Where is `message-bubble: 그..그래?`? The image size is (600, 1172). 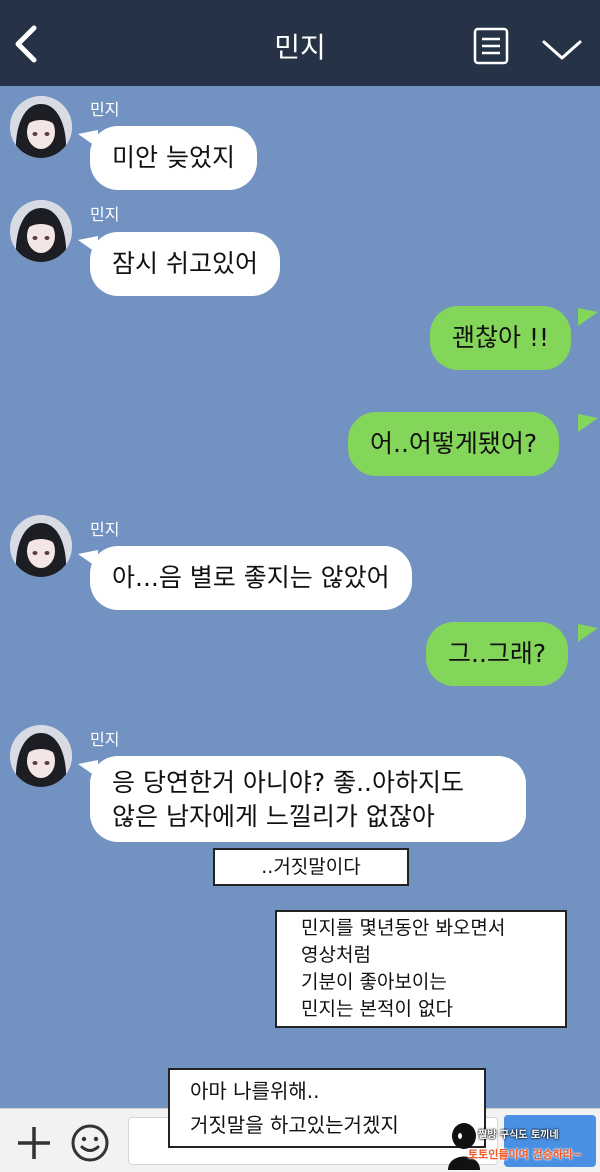 message-bubble: 그..그래? is located at coordinates (497, 654).